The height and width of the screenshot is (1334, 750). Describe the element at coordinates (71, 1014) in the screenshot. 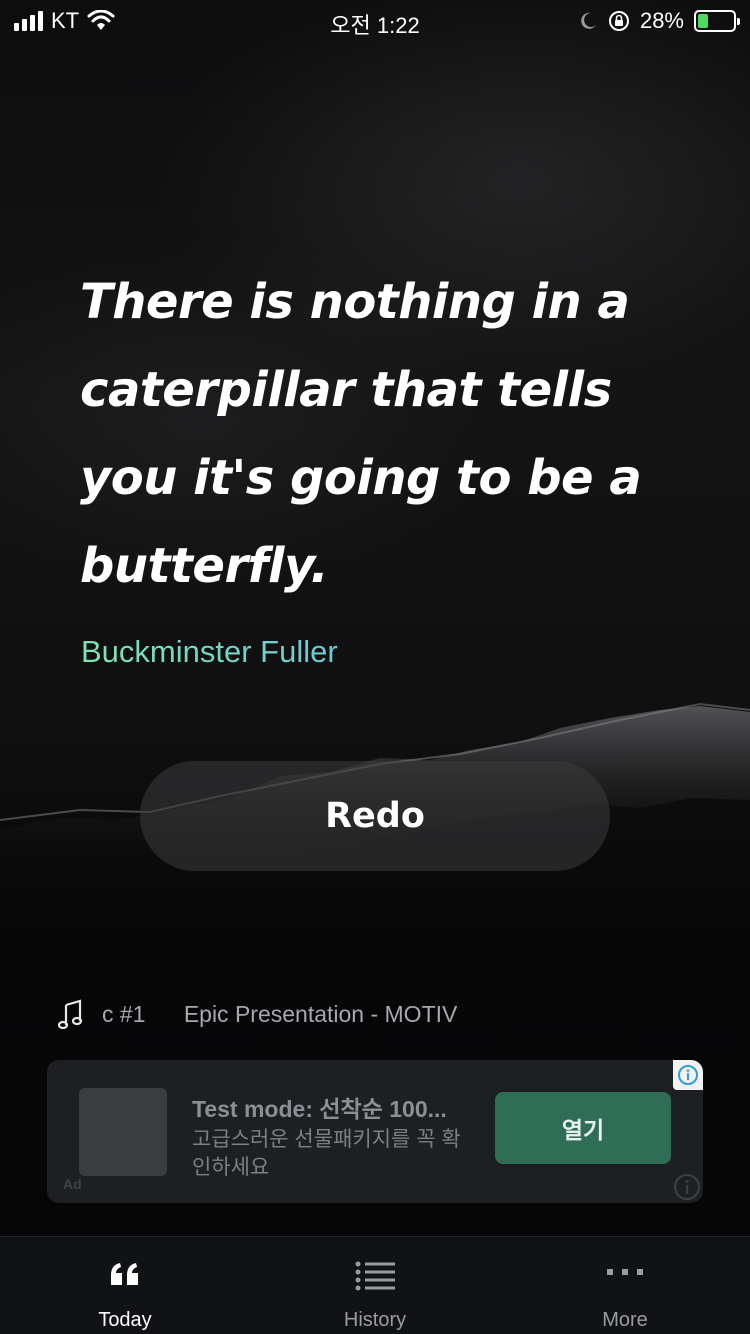

I see `music-note-icon` at that location.